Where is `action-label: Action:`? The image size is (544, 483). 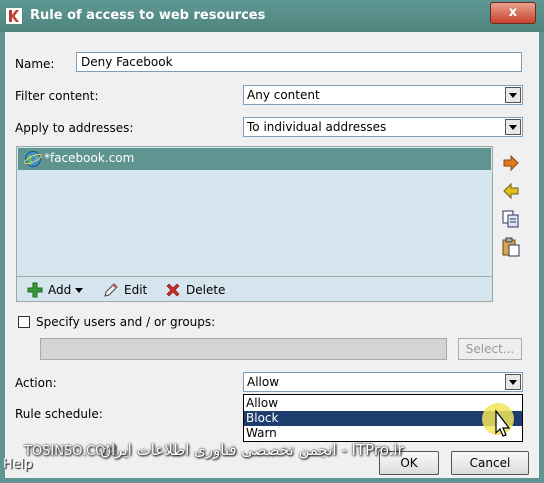
action-label: Action: is located at coordinates (36, 383).